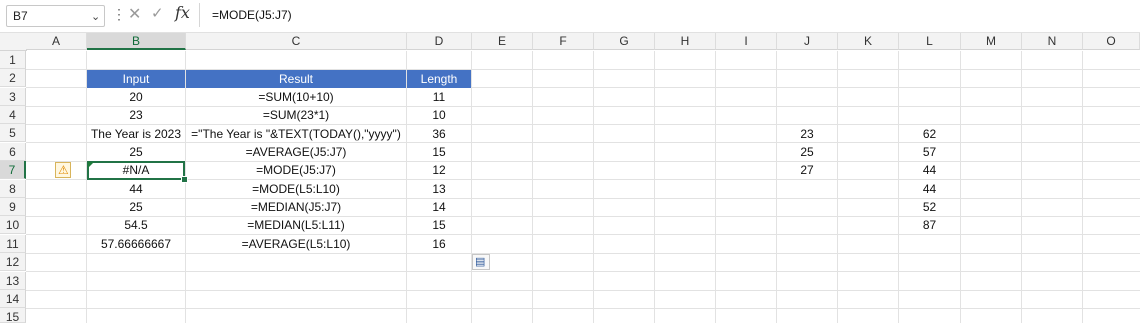 This screenshot has height=326, width=1140. What do you see at coordinates (296, 244) in the screenshot?
I see `table-cell: =AVERAGE(L5:L10)` at bounding box center [296, 244].